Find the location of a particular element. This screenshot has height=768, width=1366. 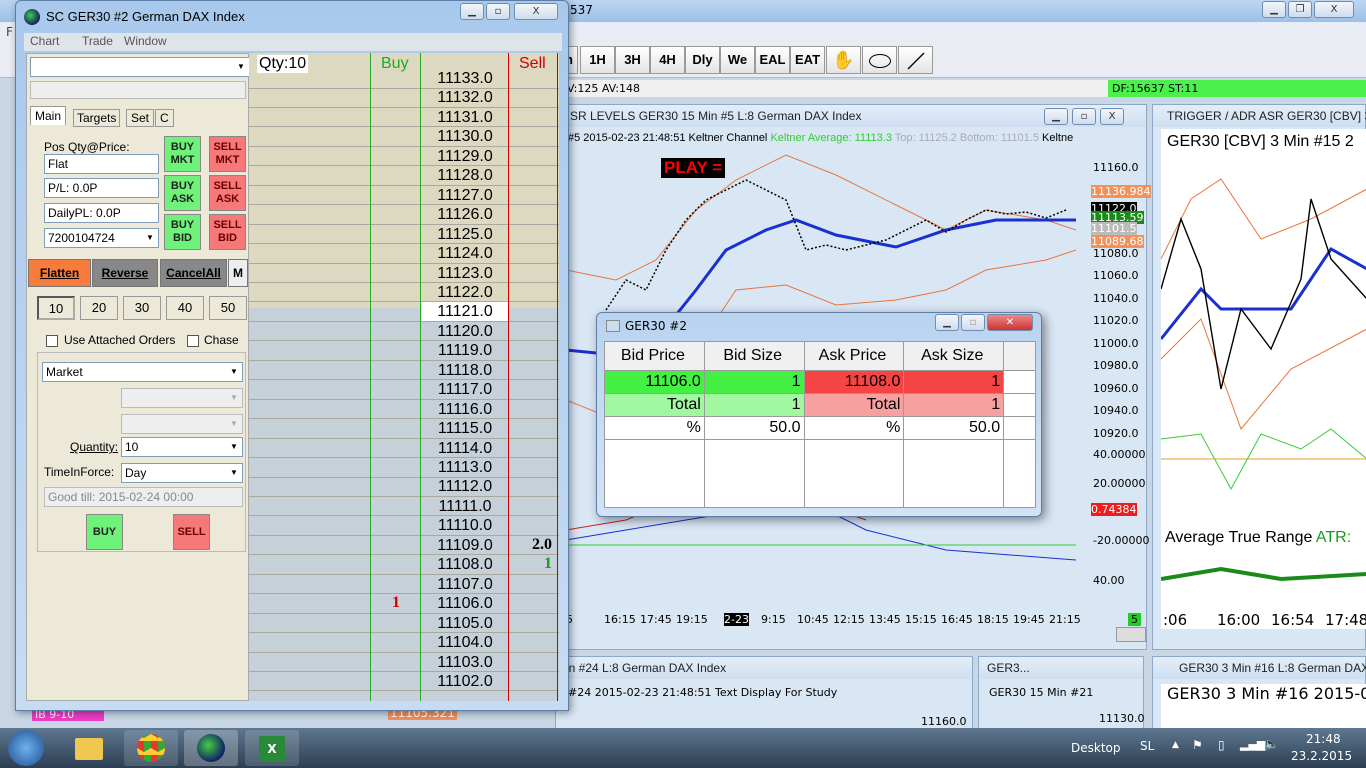

ladder-row: 11116.0 is located at coordinates (404, 410).